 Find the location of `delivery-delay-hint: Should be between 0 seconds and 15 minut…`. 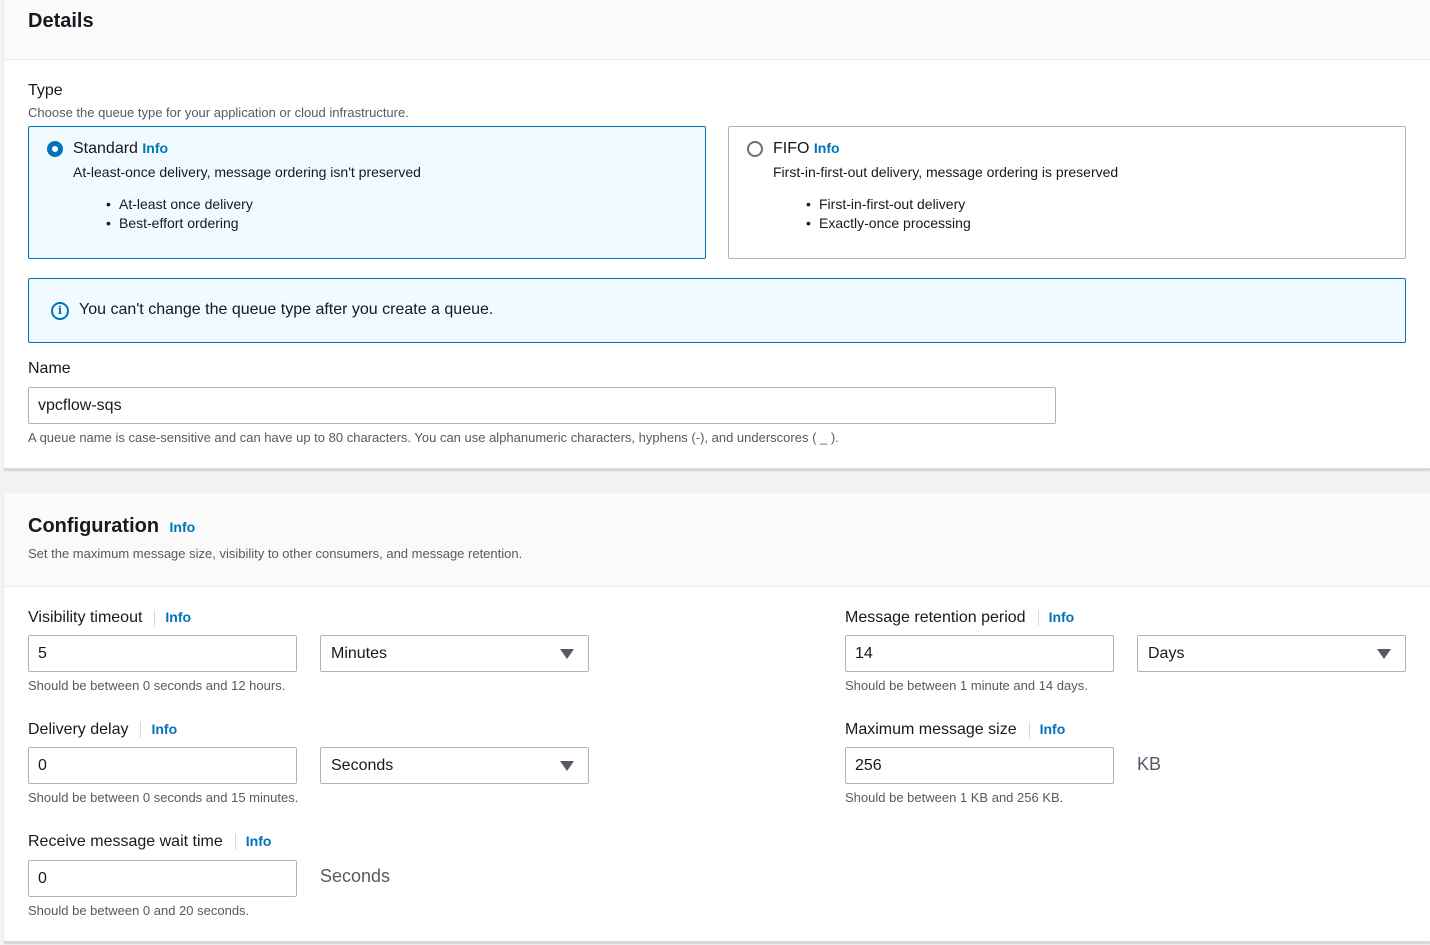

delivery-delay-hint: Should be between 0 seconds and 15 minut… is located at coordinates (163, 797).